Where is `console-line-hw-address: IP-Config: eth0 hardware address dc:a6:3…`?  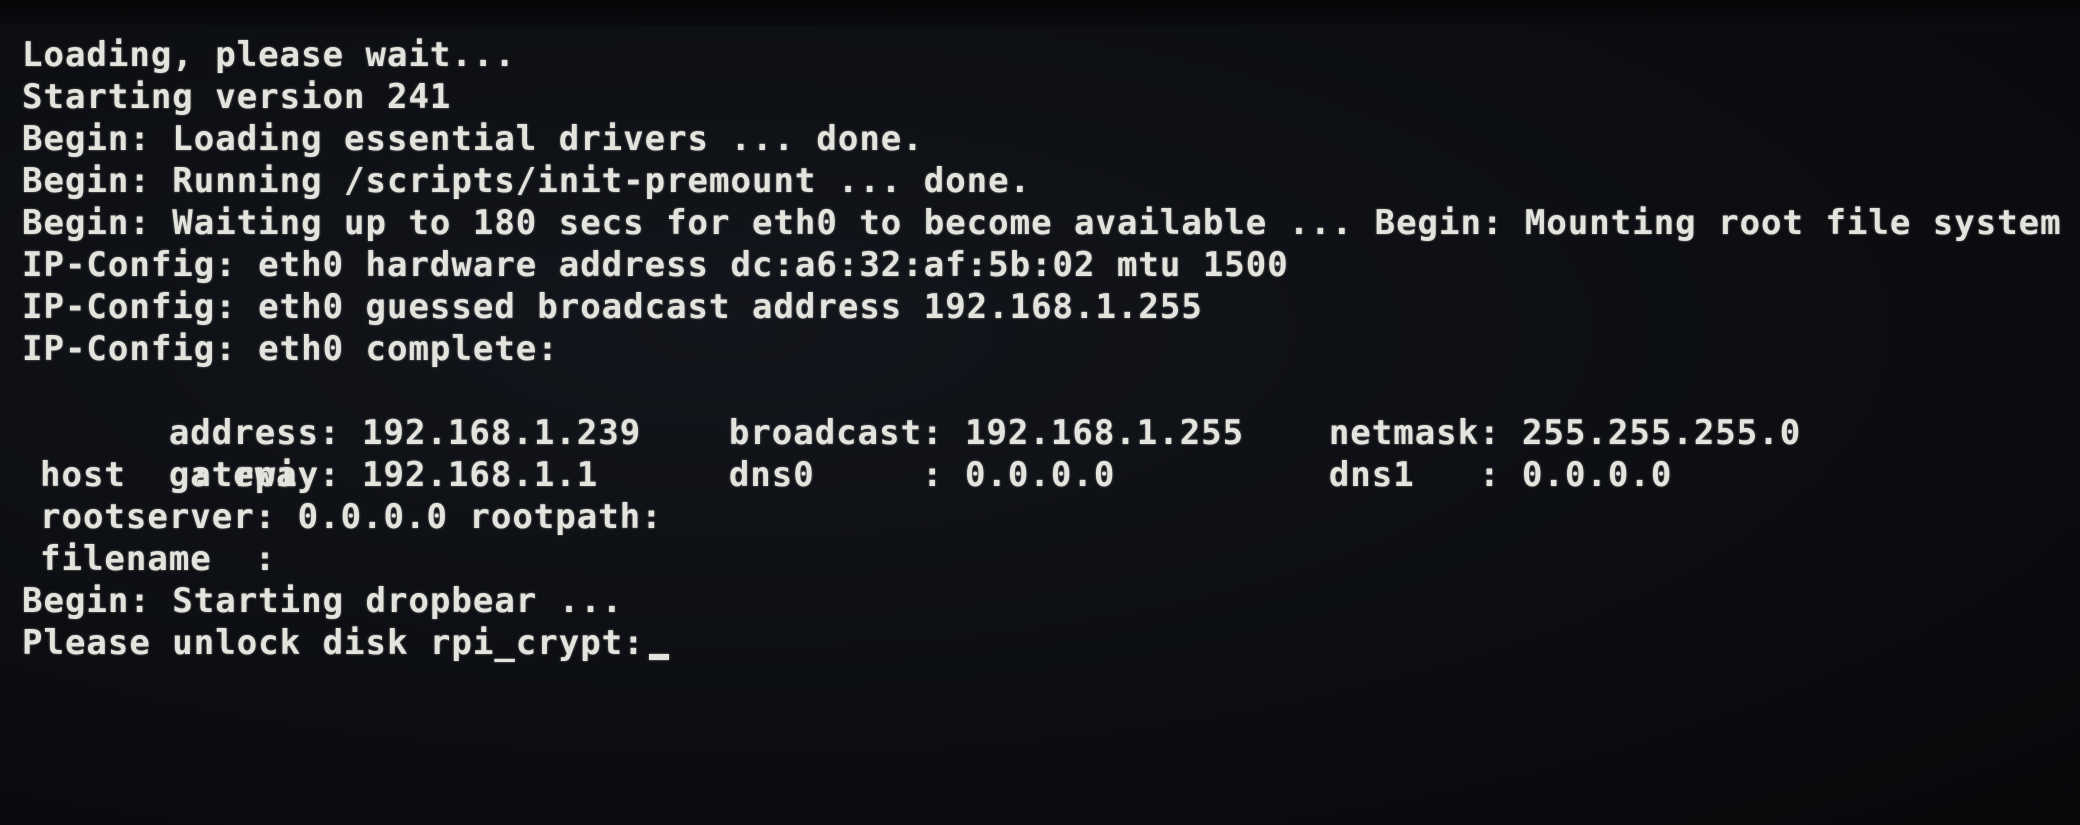
console-line-hw-address: IP-Config: eth0 hardware address dc:a6:3… is located at coordinates (655, 265).